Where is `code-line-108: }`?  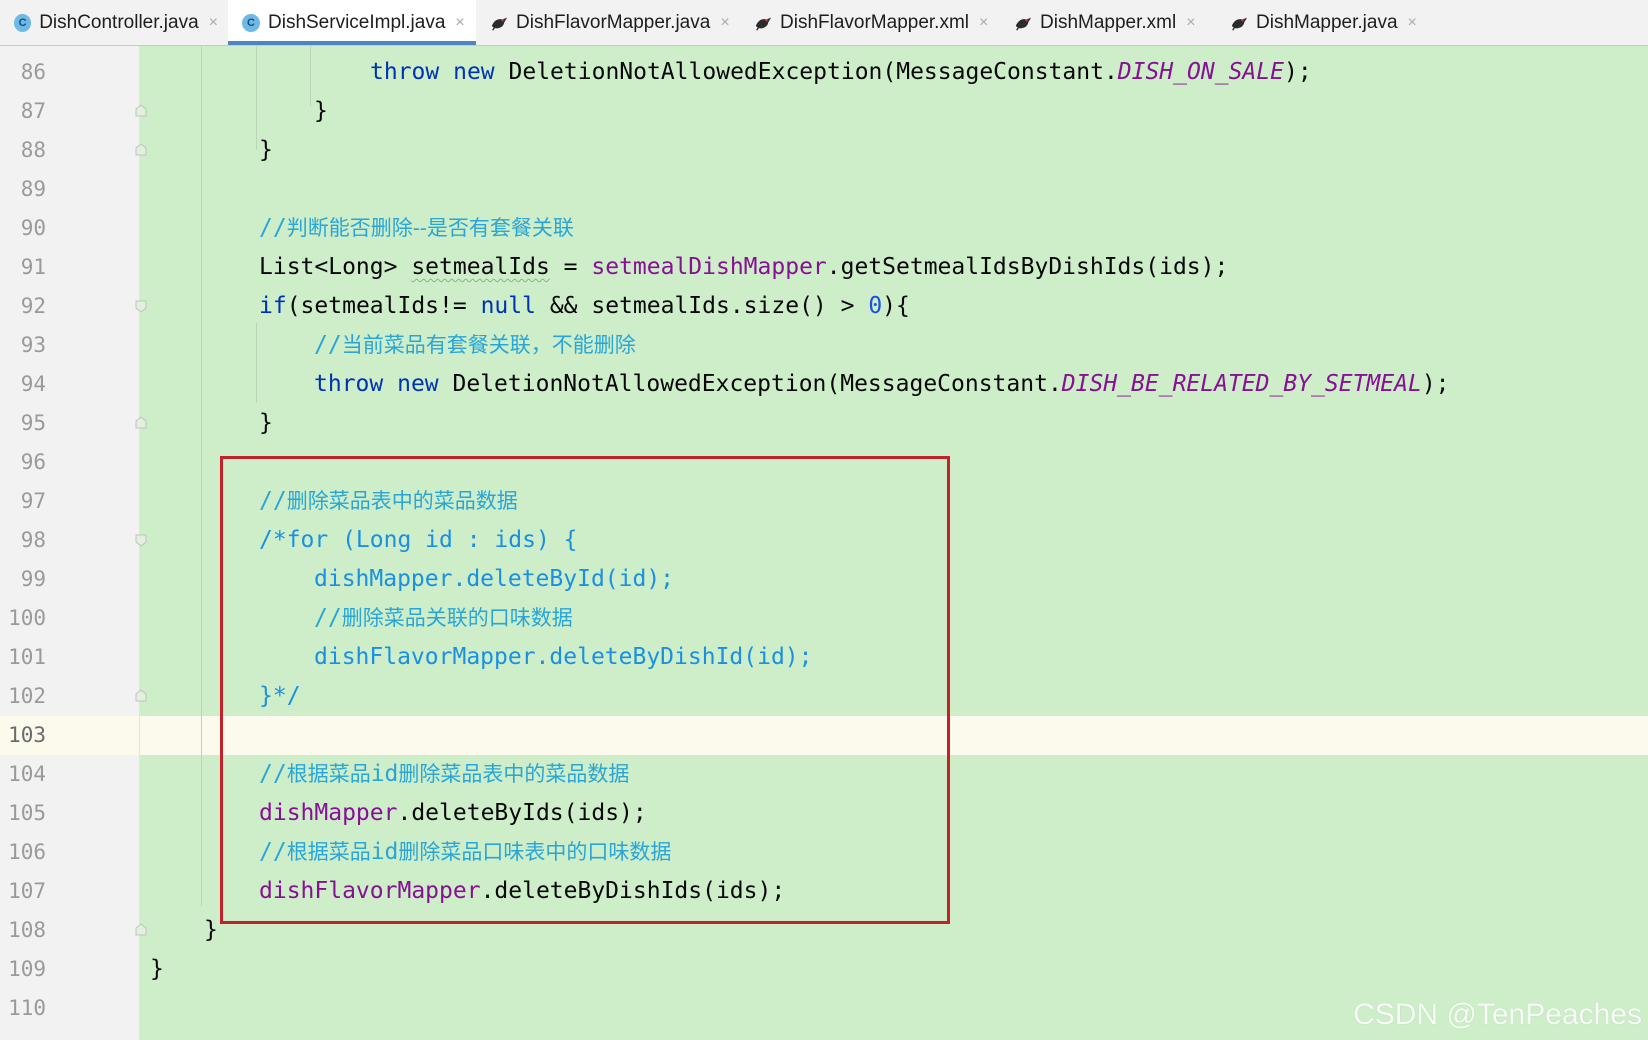
code-line-108: } is located at coordinates (211, 930).